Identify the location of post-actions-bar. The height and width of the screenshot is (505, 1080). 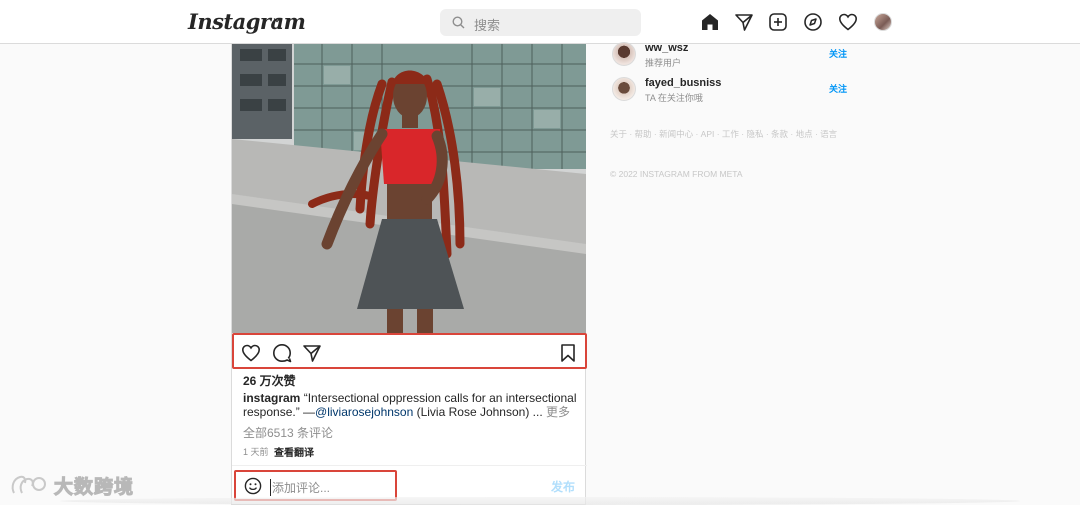
(409, 351).